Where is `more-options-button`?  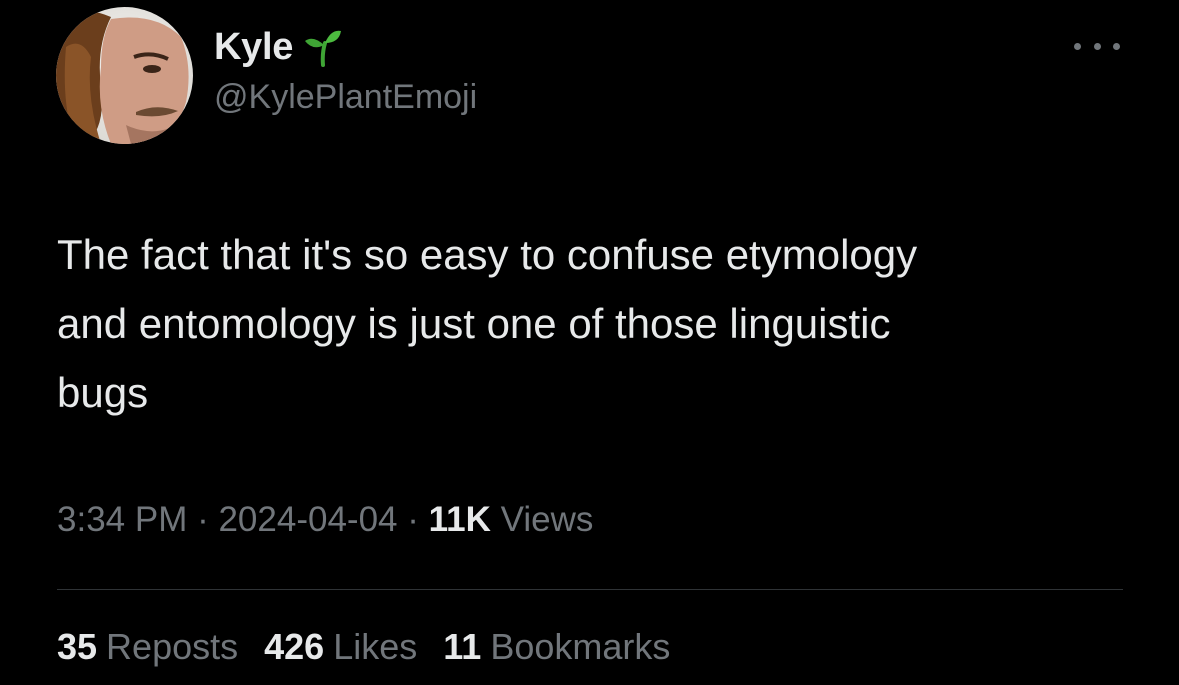 more-options-button is located at coordinates (1097, 46).